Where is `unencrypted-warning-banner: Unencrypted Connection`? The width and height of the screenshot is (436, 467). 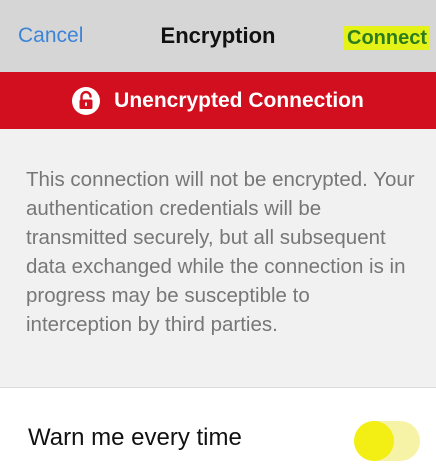 unencrypted-warning-banner: Unencrypted Connection is located at coordinates (218, 100).